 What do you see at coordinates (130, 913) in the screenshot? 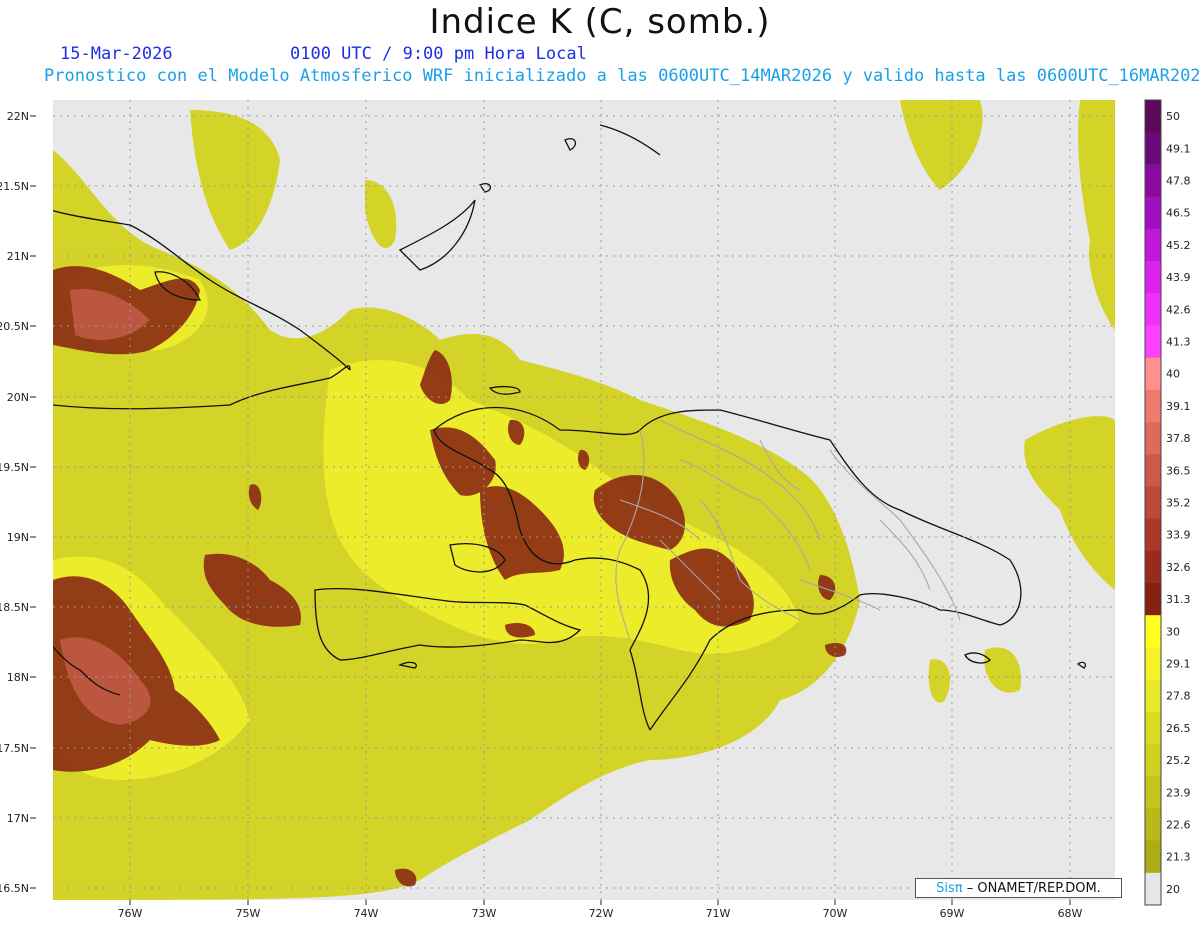
I see `lon-label: 76W` at bounding box center [130, 913].